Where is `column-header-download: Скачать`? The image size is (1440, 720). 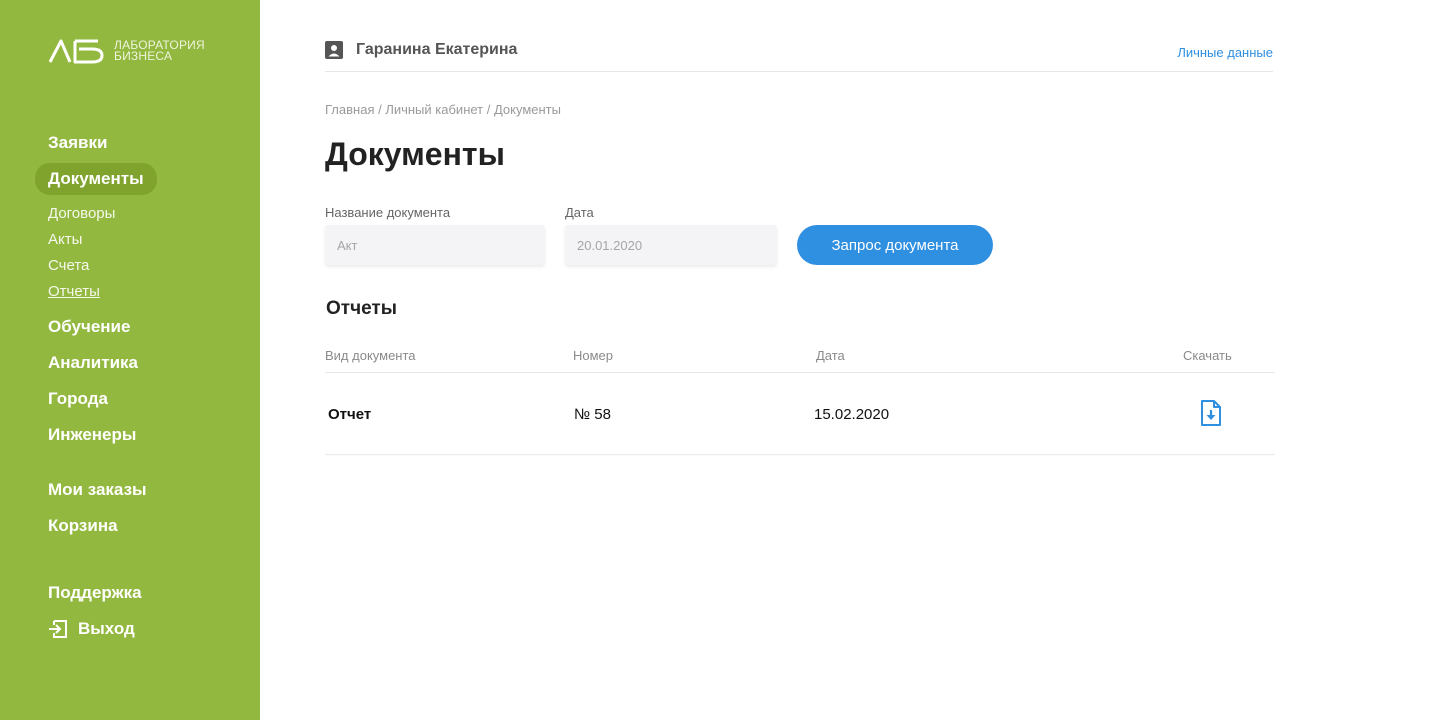
column-header-download: Скачать is located at coordinates (1207, 355).